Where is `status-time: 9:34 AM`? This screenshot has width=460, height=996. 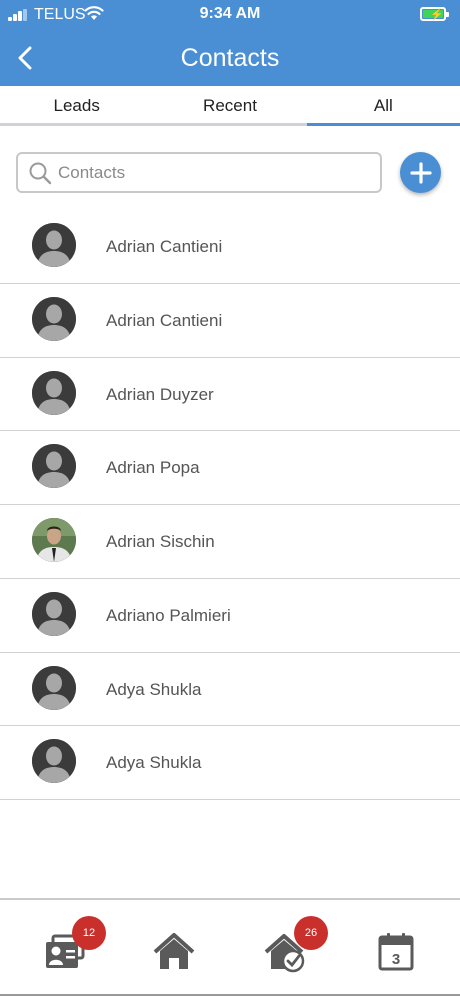 status-time: 9:34 AM is located at coordinates (230, 13).